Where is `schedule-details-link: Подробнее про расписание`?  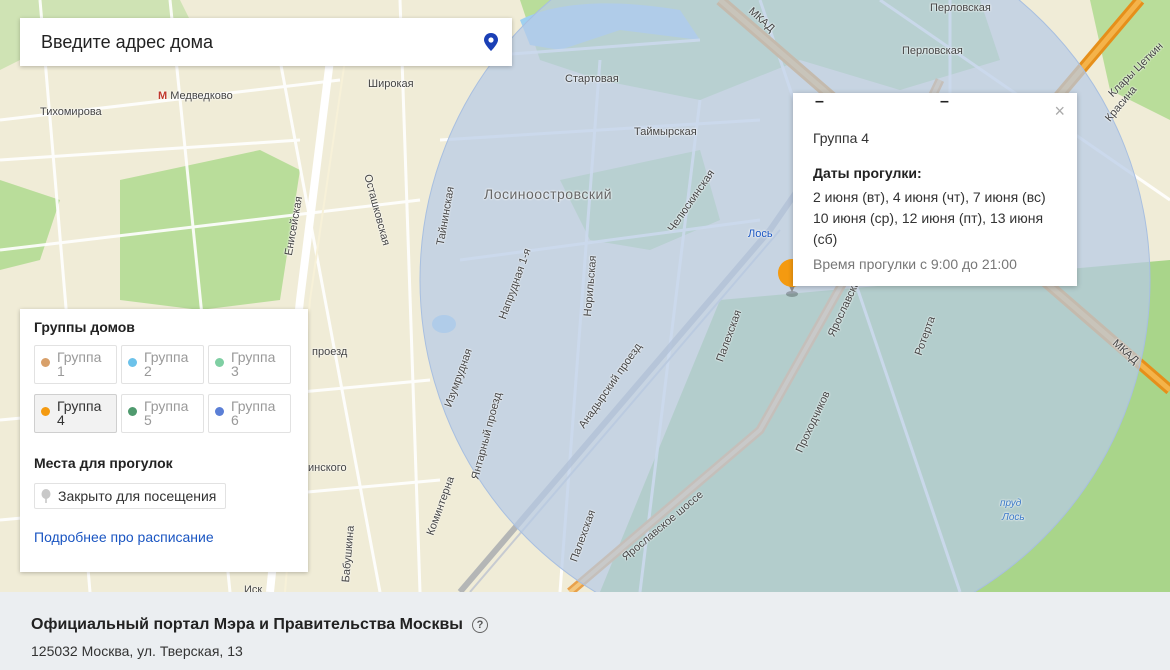 schedule-details-link: Подробнее про расписание is located at coordinates (164, 537).